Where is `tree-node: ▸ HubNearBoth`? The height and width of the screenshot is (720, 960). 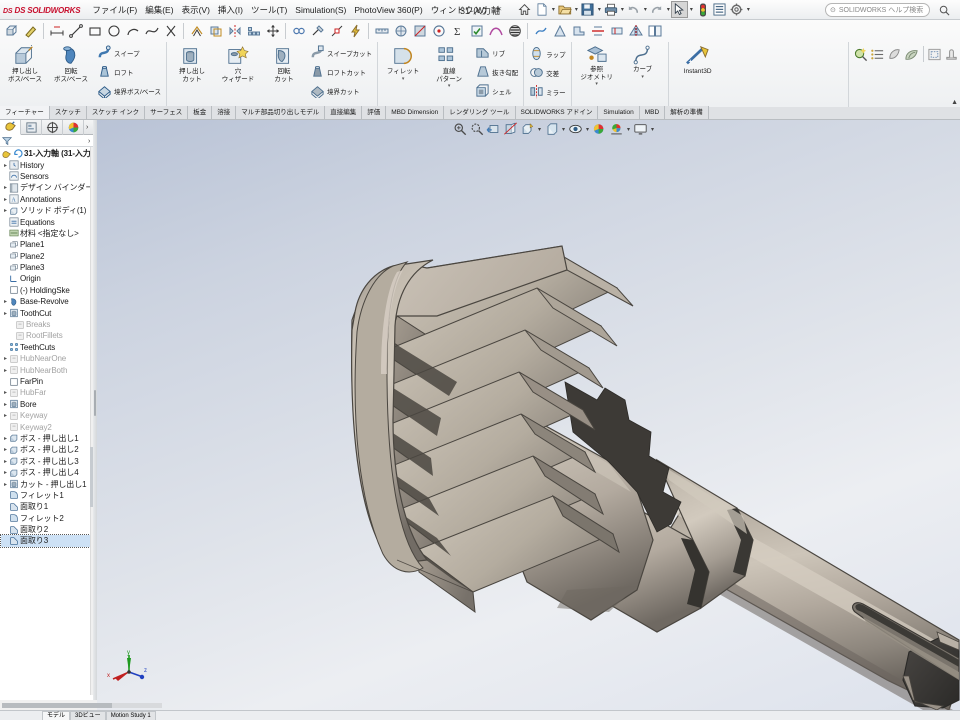
tree-node: ▸ HubNearBoth is located at coordinates (48, 369).